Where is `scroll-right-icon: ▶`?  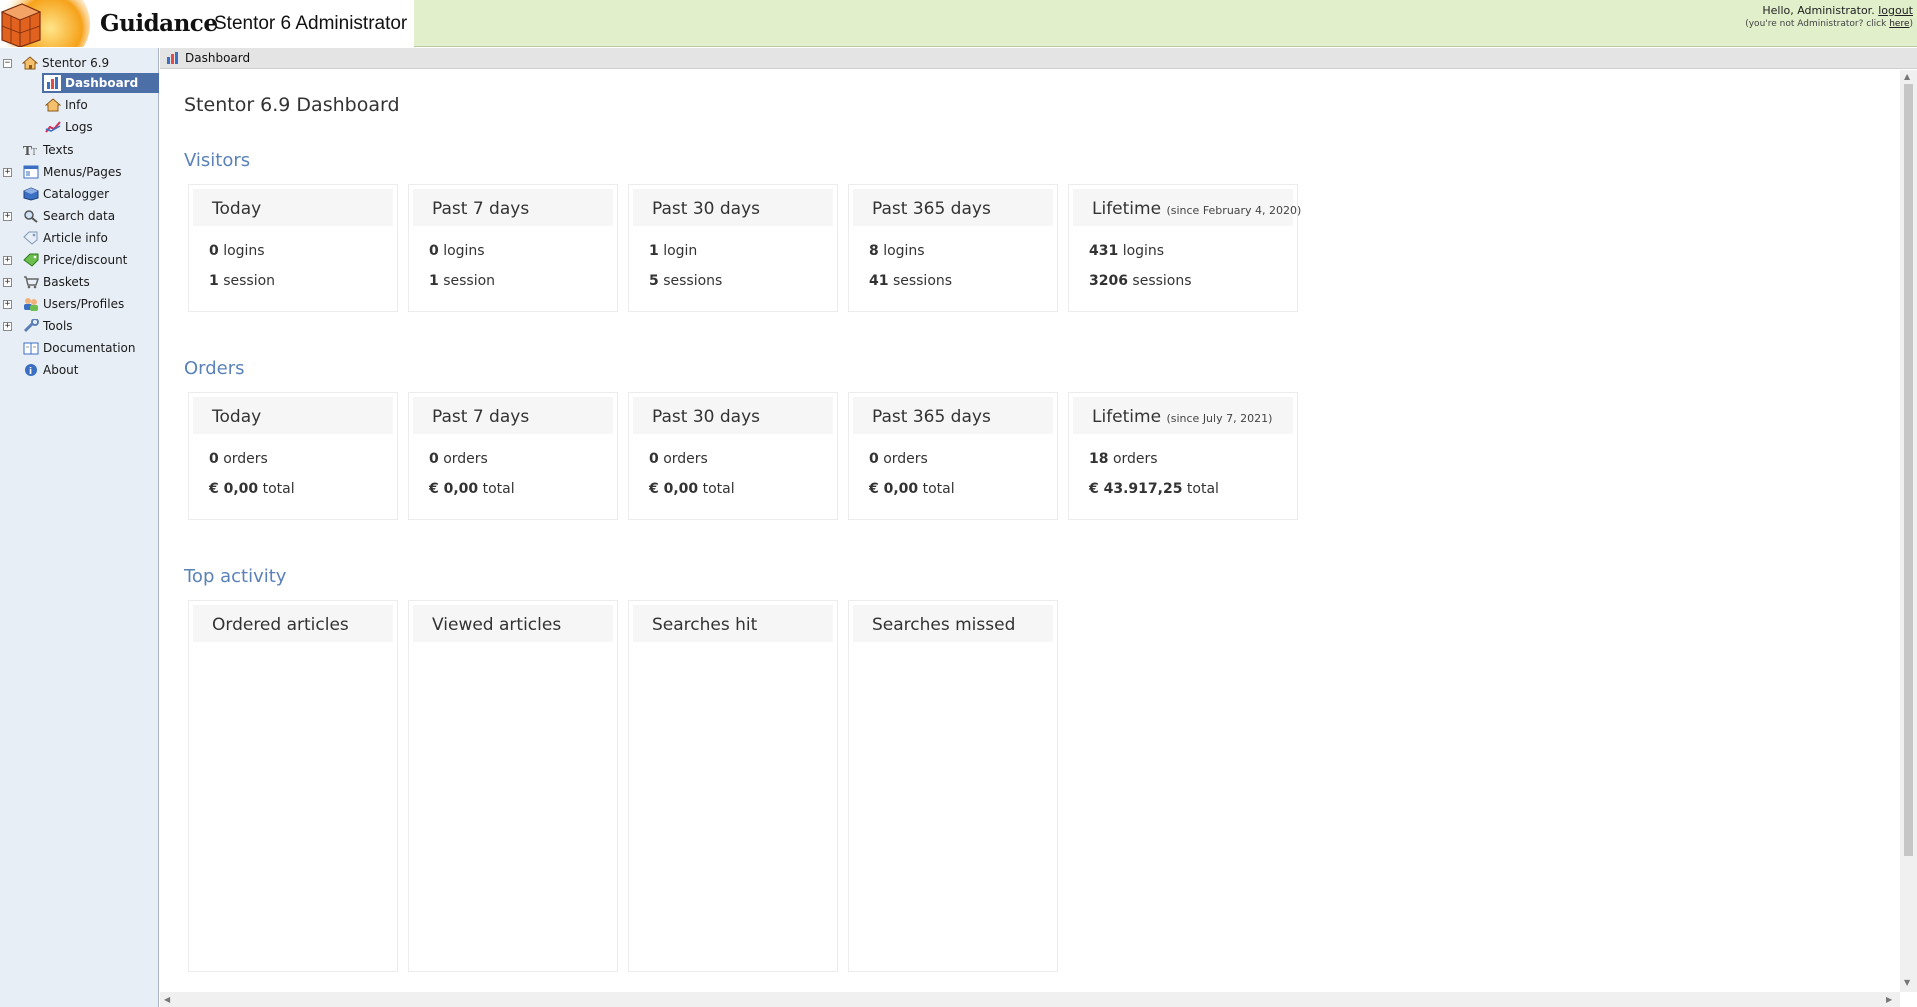 scroll-right-icon: ▶ is located at coordinates (1889, 999).